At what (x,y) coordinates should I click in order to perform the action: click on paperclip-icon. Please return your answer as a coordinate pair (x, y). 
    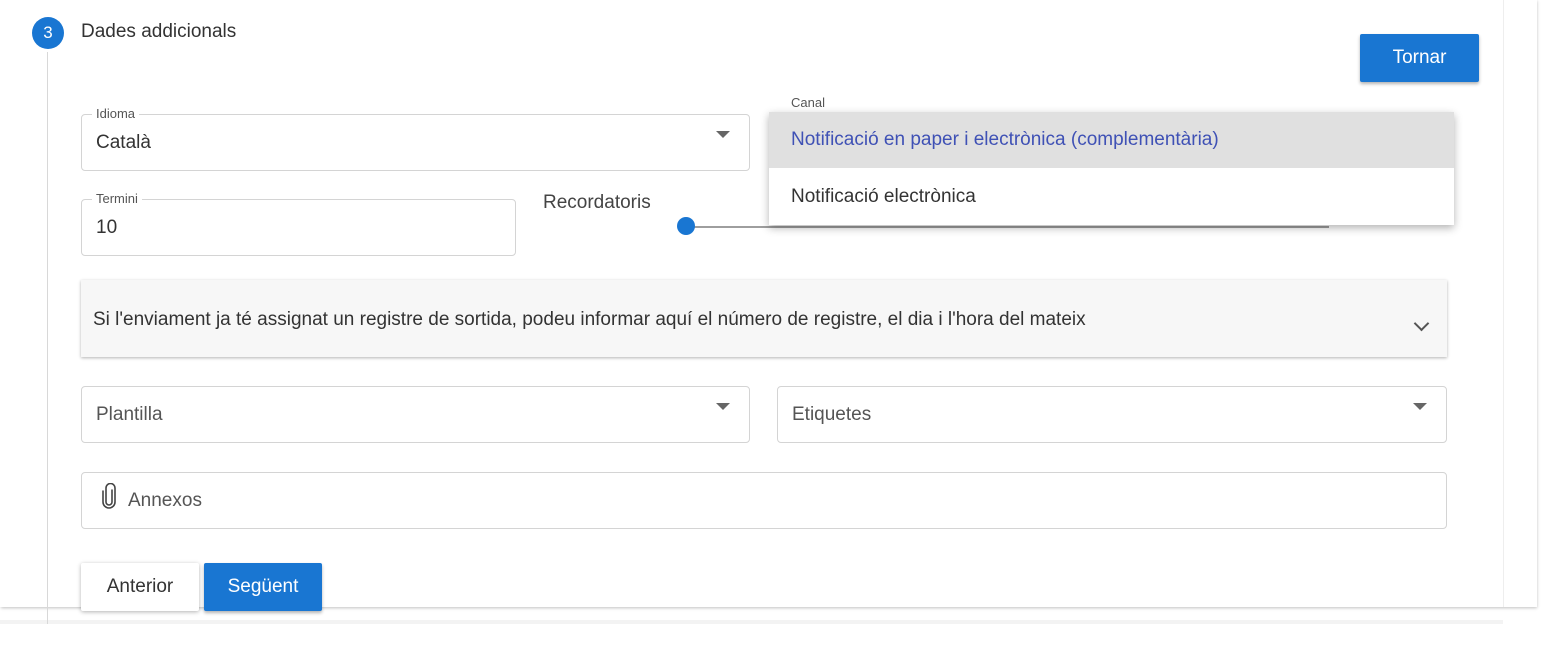
    Looking at the image, I should click on (109, 496).